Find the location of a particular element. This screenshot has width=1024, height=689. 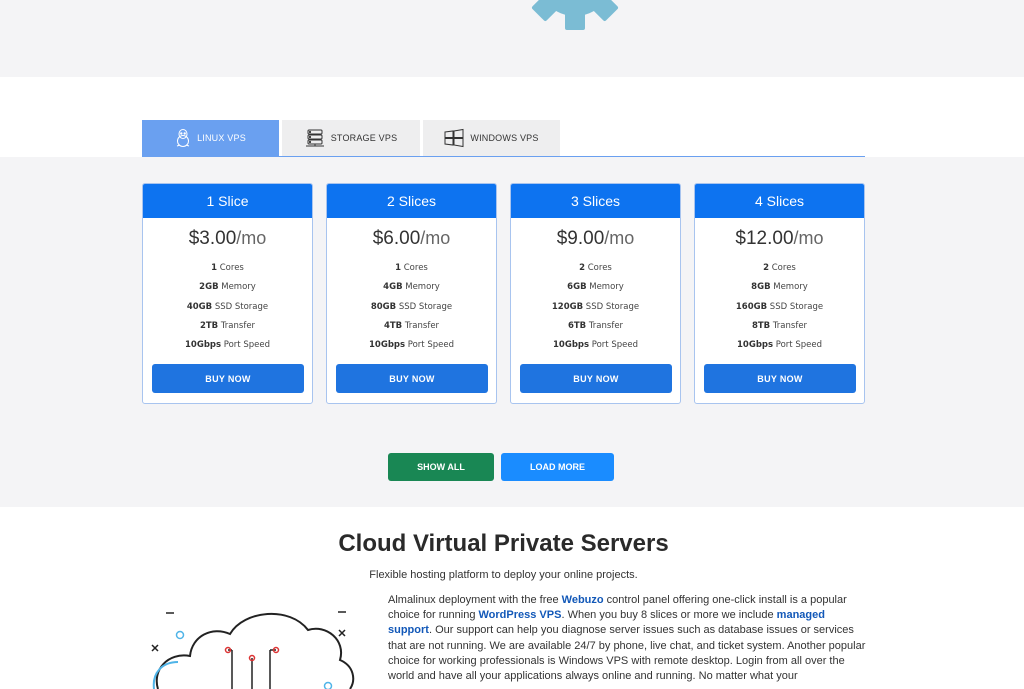

cloud-circuit-illustration is located at coordinates (253, 650).